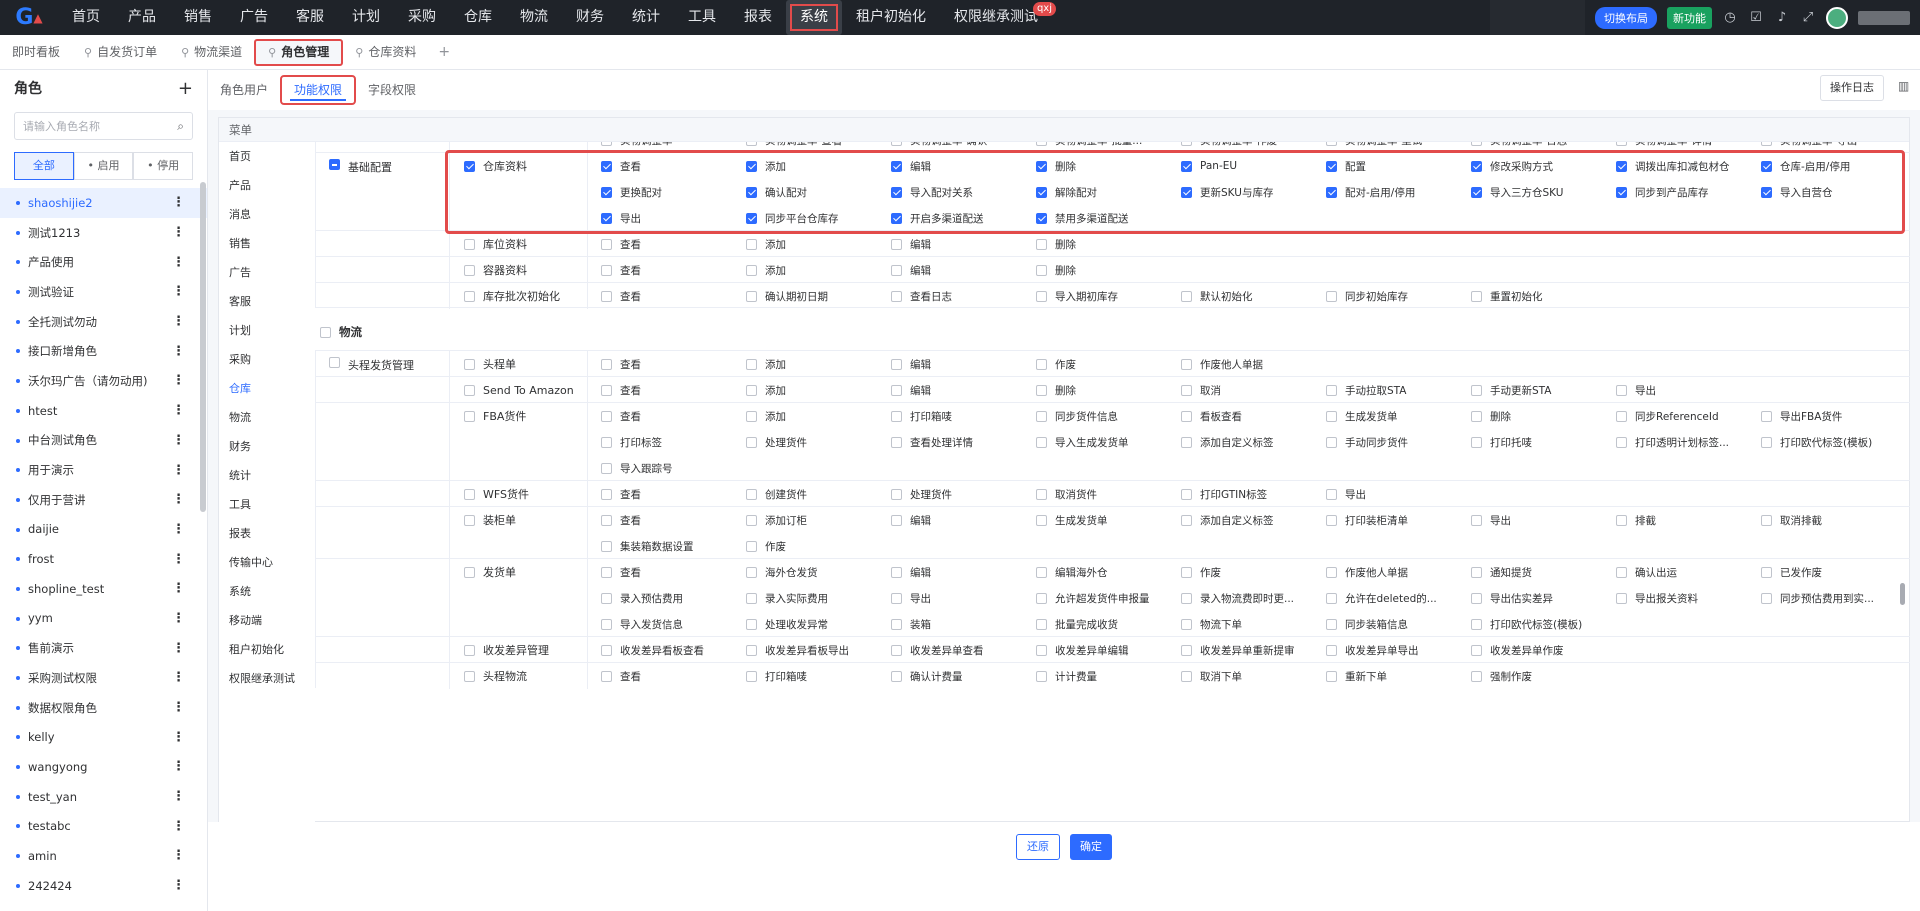 This screenshot has width=1920, height=911. I want to click on nav-item: 采购, so click(422, 17).